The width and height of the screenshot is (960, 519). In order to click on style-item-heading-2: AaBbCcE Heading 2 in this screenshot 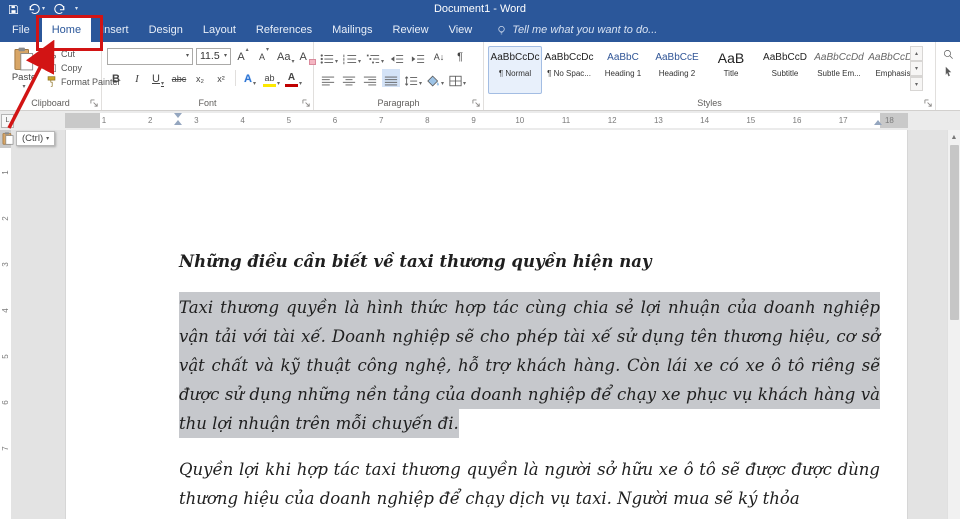, I will do `click(677, 70)`.